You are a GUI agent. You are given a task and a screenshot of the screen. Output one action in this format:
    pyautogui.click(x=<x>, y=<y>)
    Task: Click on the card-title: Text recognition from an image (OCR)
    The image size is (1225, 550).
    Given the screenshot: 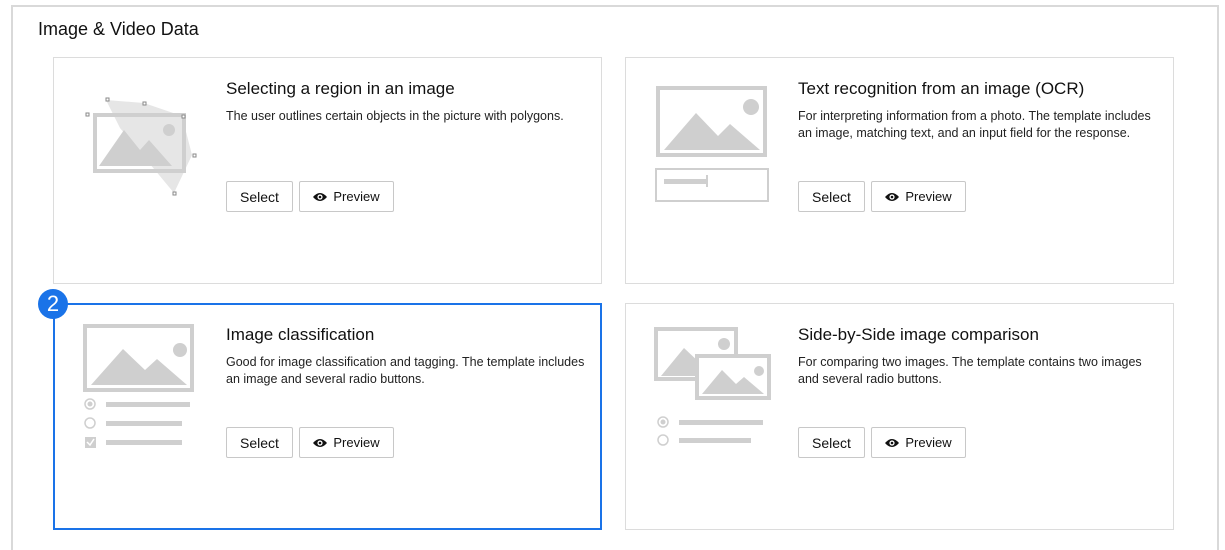 What is the action you would take?
    pyautogui.click(x=941, y=88)
    